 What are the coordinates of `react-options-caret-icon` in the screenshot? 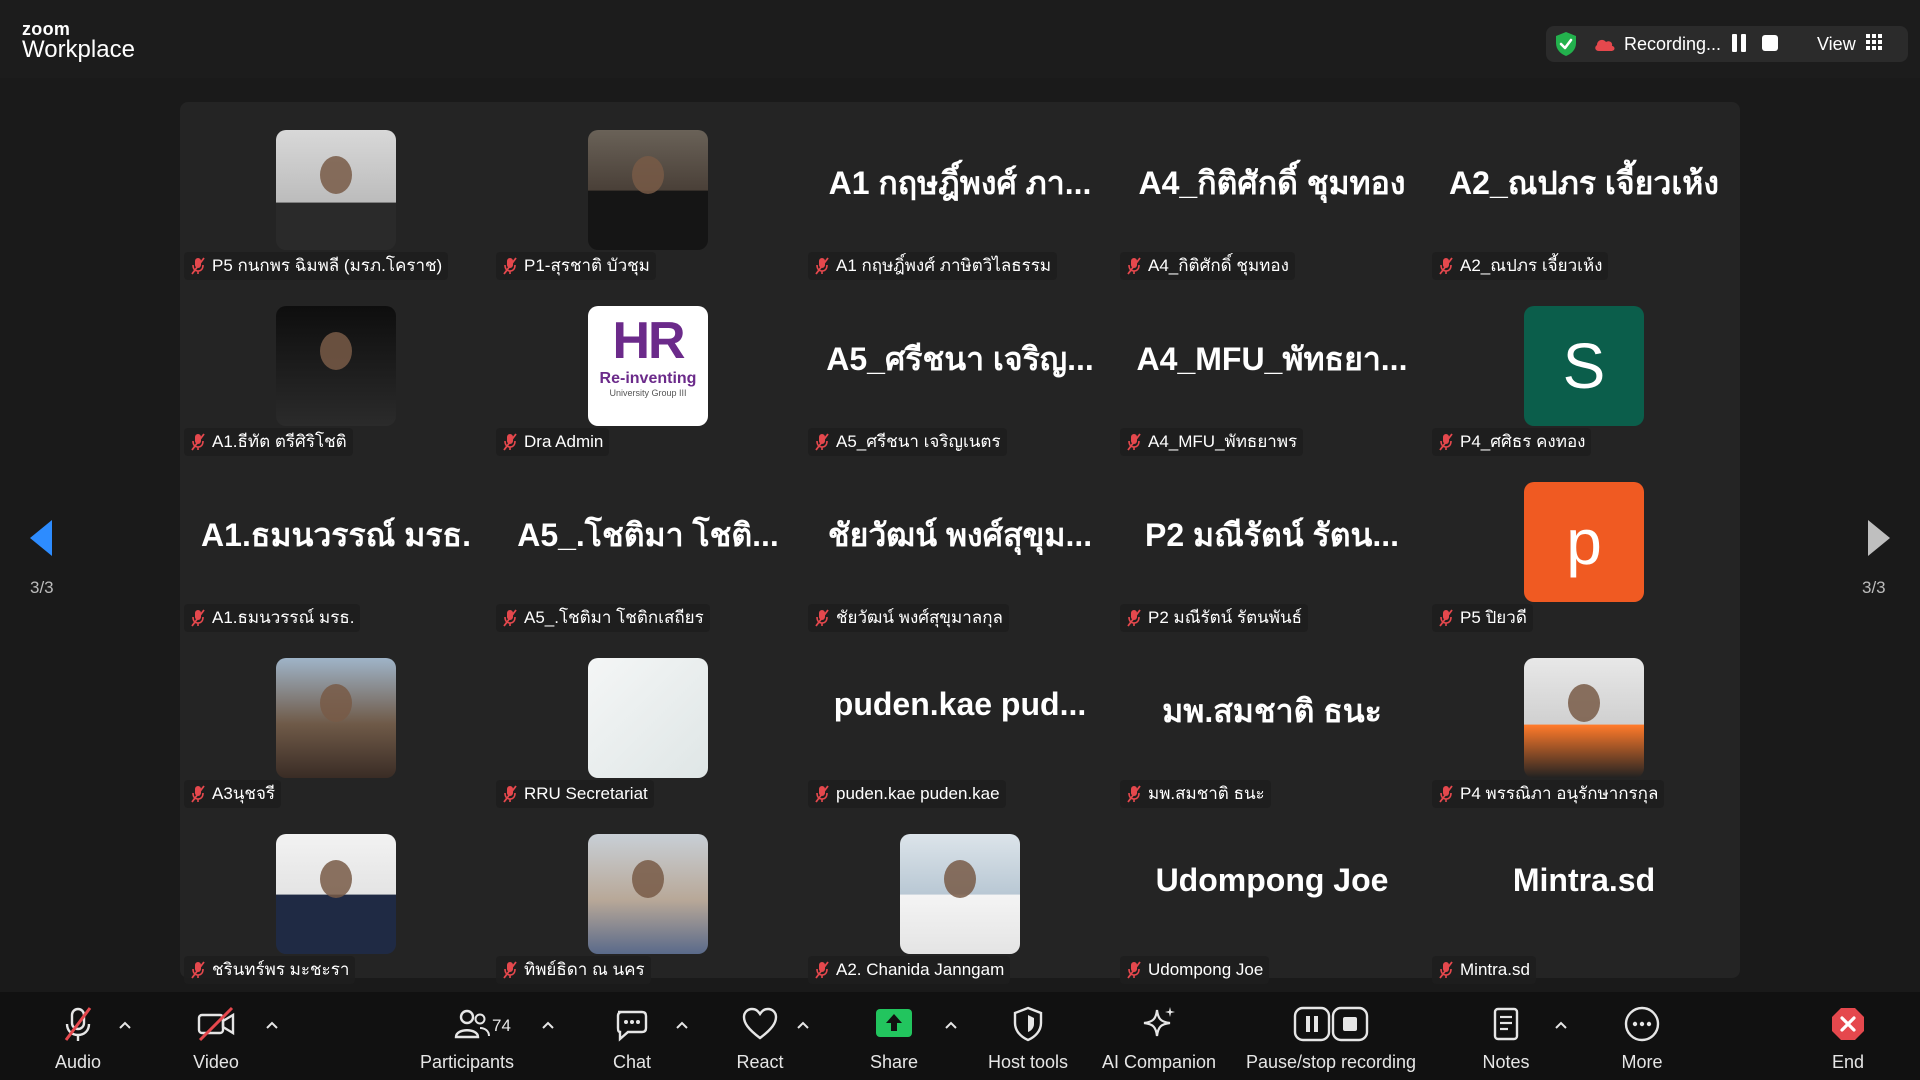 It's located at (803, 1025).